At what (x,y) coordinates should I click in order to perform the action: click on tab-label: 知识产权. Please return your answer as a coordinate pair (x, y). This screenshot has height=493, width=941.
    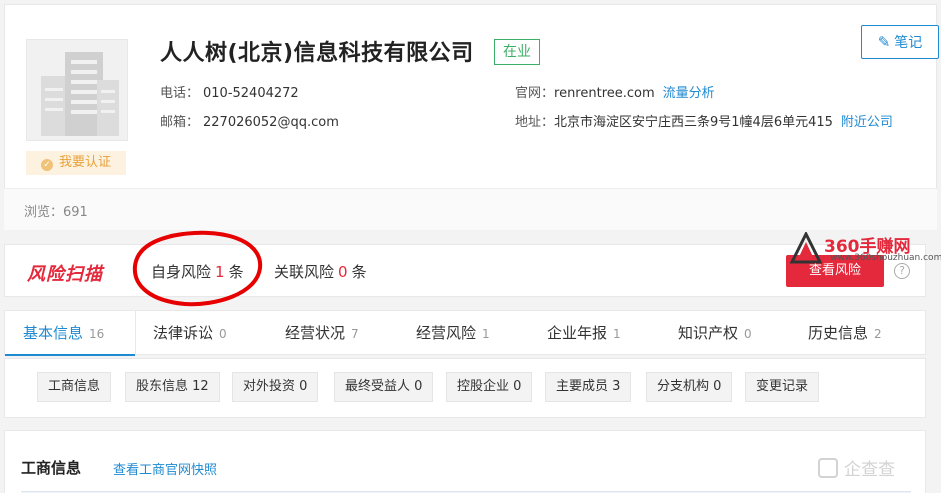
    Looking at the image, I should click on (708, 333).